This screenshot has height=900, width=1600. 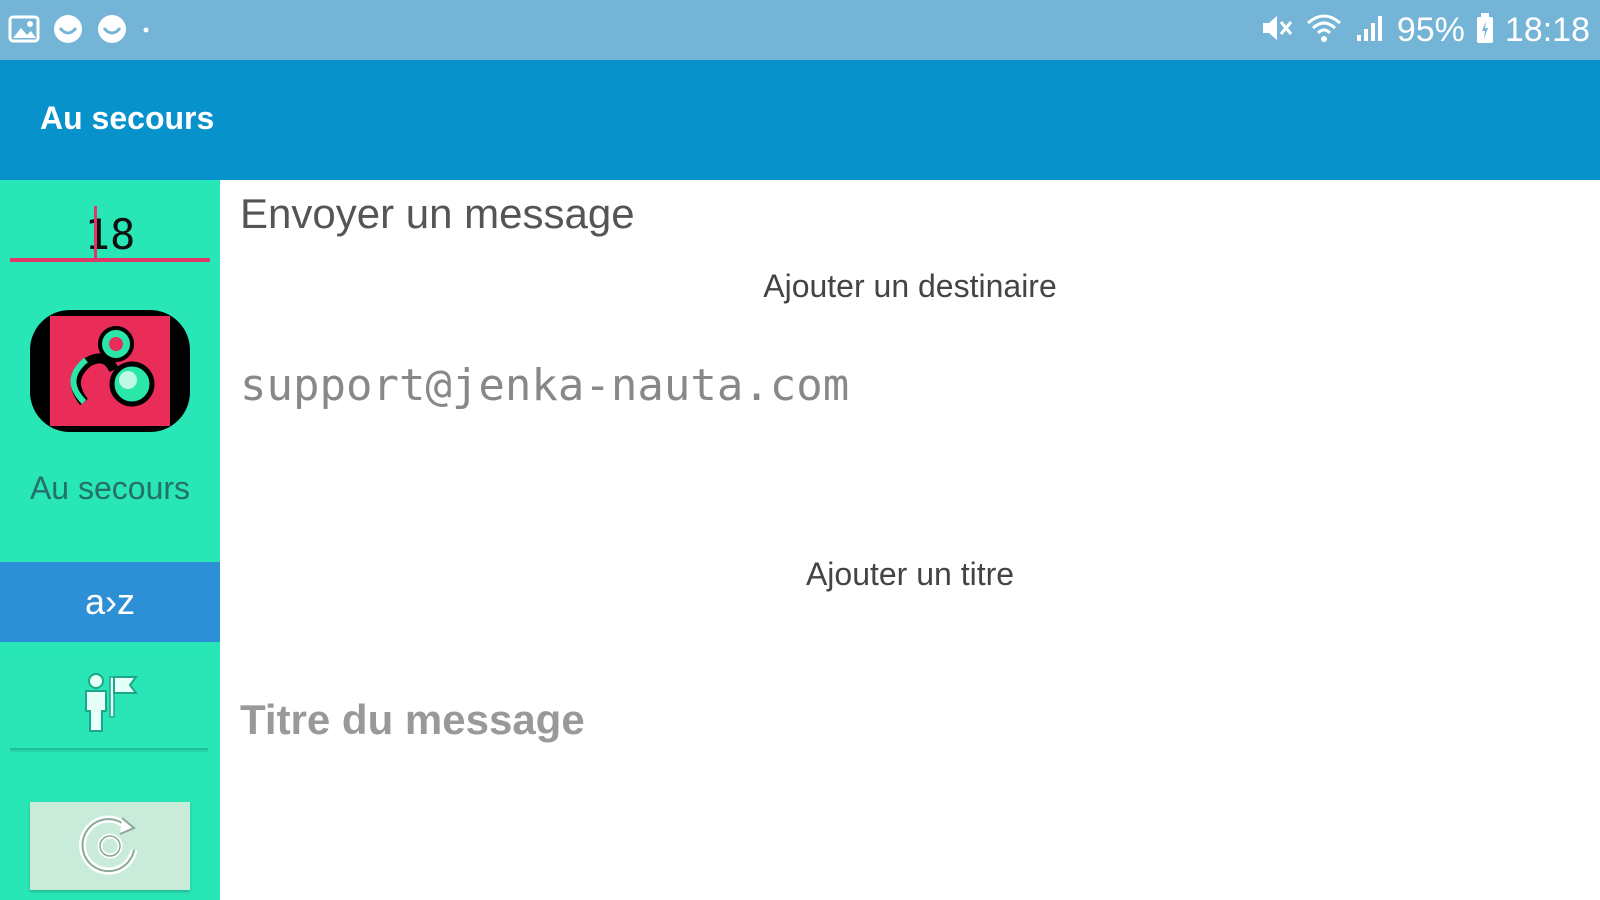 I want to click on status-right-icons: 95% 18:18, so click(x=1424, y=30).